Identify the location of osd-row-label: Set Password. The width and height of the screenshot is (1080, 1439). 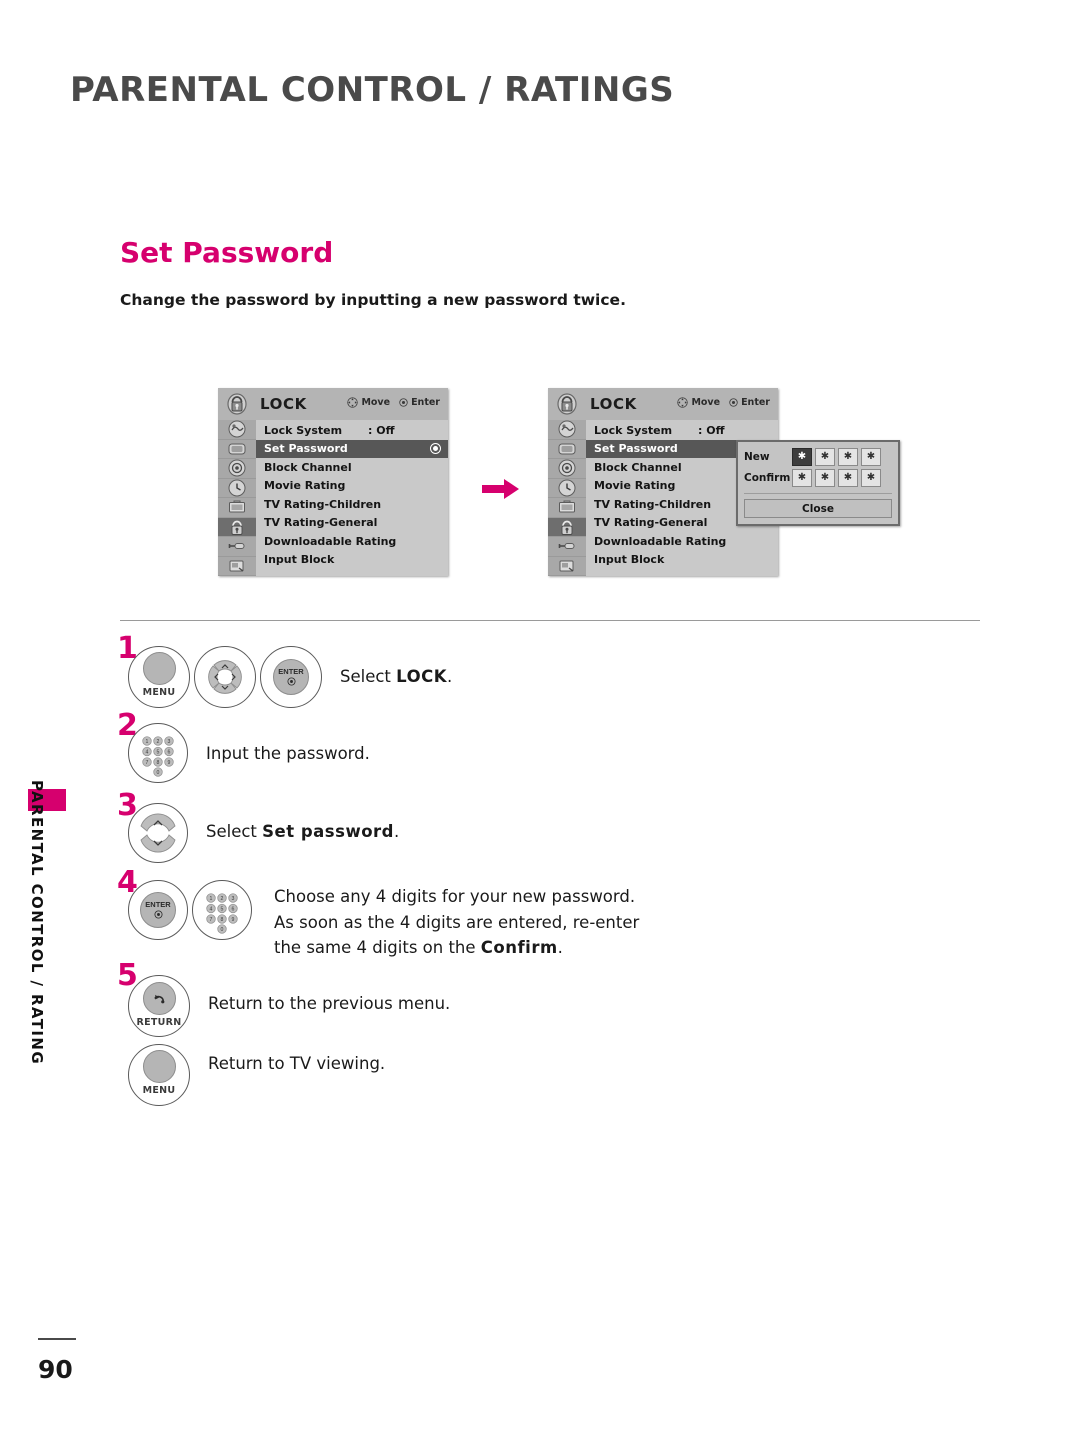
(306, 449).